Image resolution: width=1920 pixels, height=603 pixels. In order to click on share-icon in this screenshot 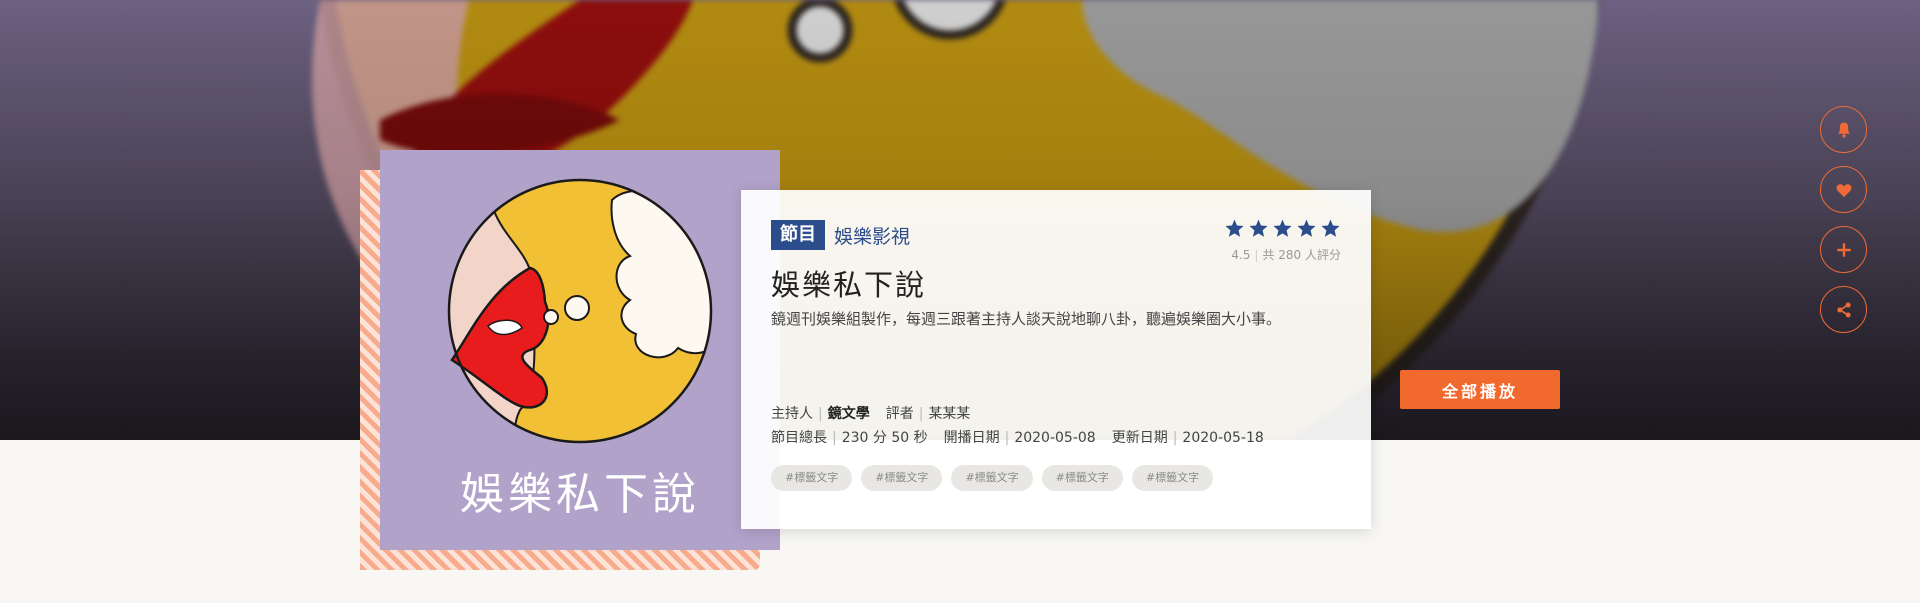, I will do `click(1843, 309)`.